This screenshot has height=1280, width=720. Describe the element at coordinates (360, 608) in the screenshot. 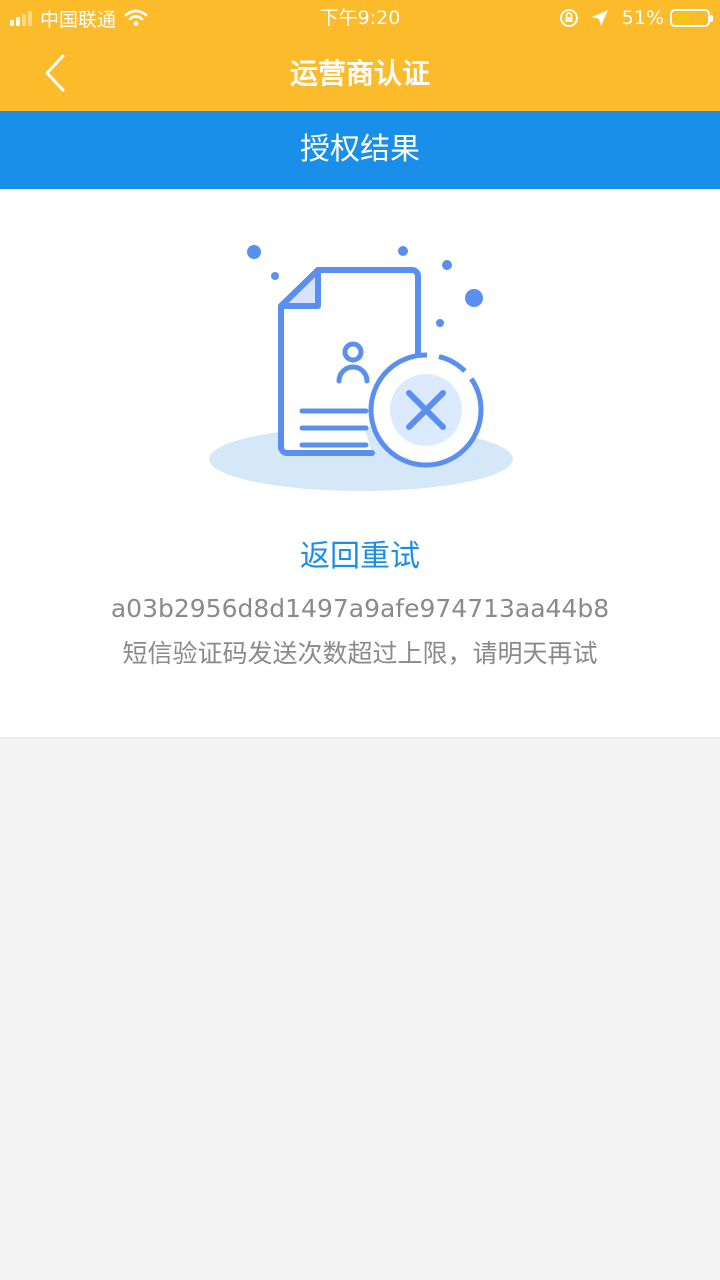

I see `error-code: a03b2956d8d1497a9afe974713aa44b8` at that location.